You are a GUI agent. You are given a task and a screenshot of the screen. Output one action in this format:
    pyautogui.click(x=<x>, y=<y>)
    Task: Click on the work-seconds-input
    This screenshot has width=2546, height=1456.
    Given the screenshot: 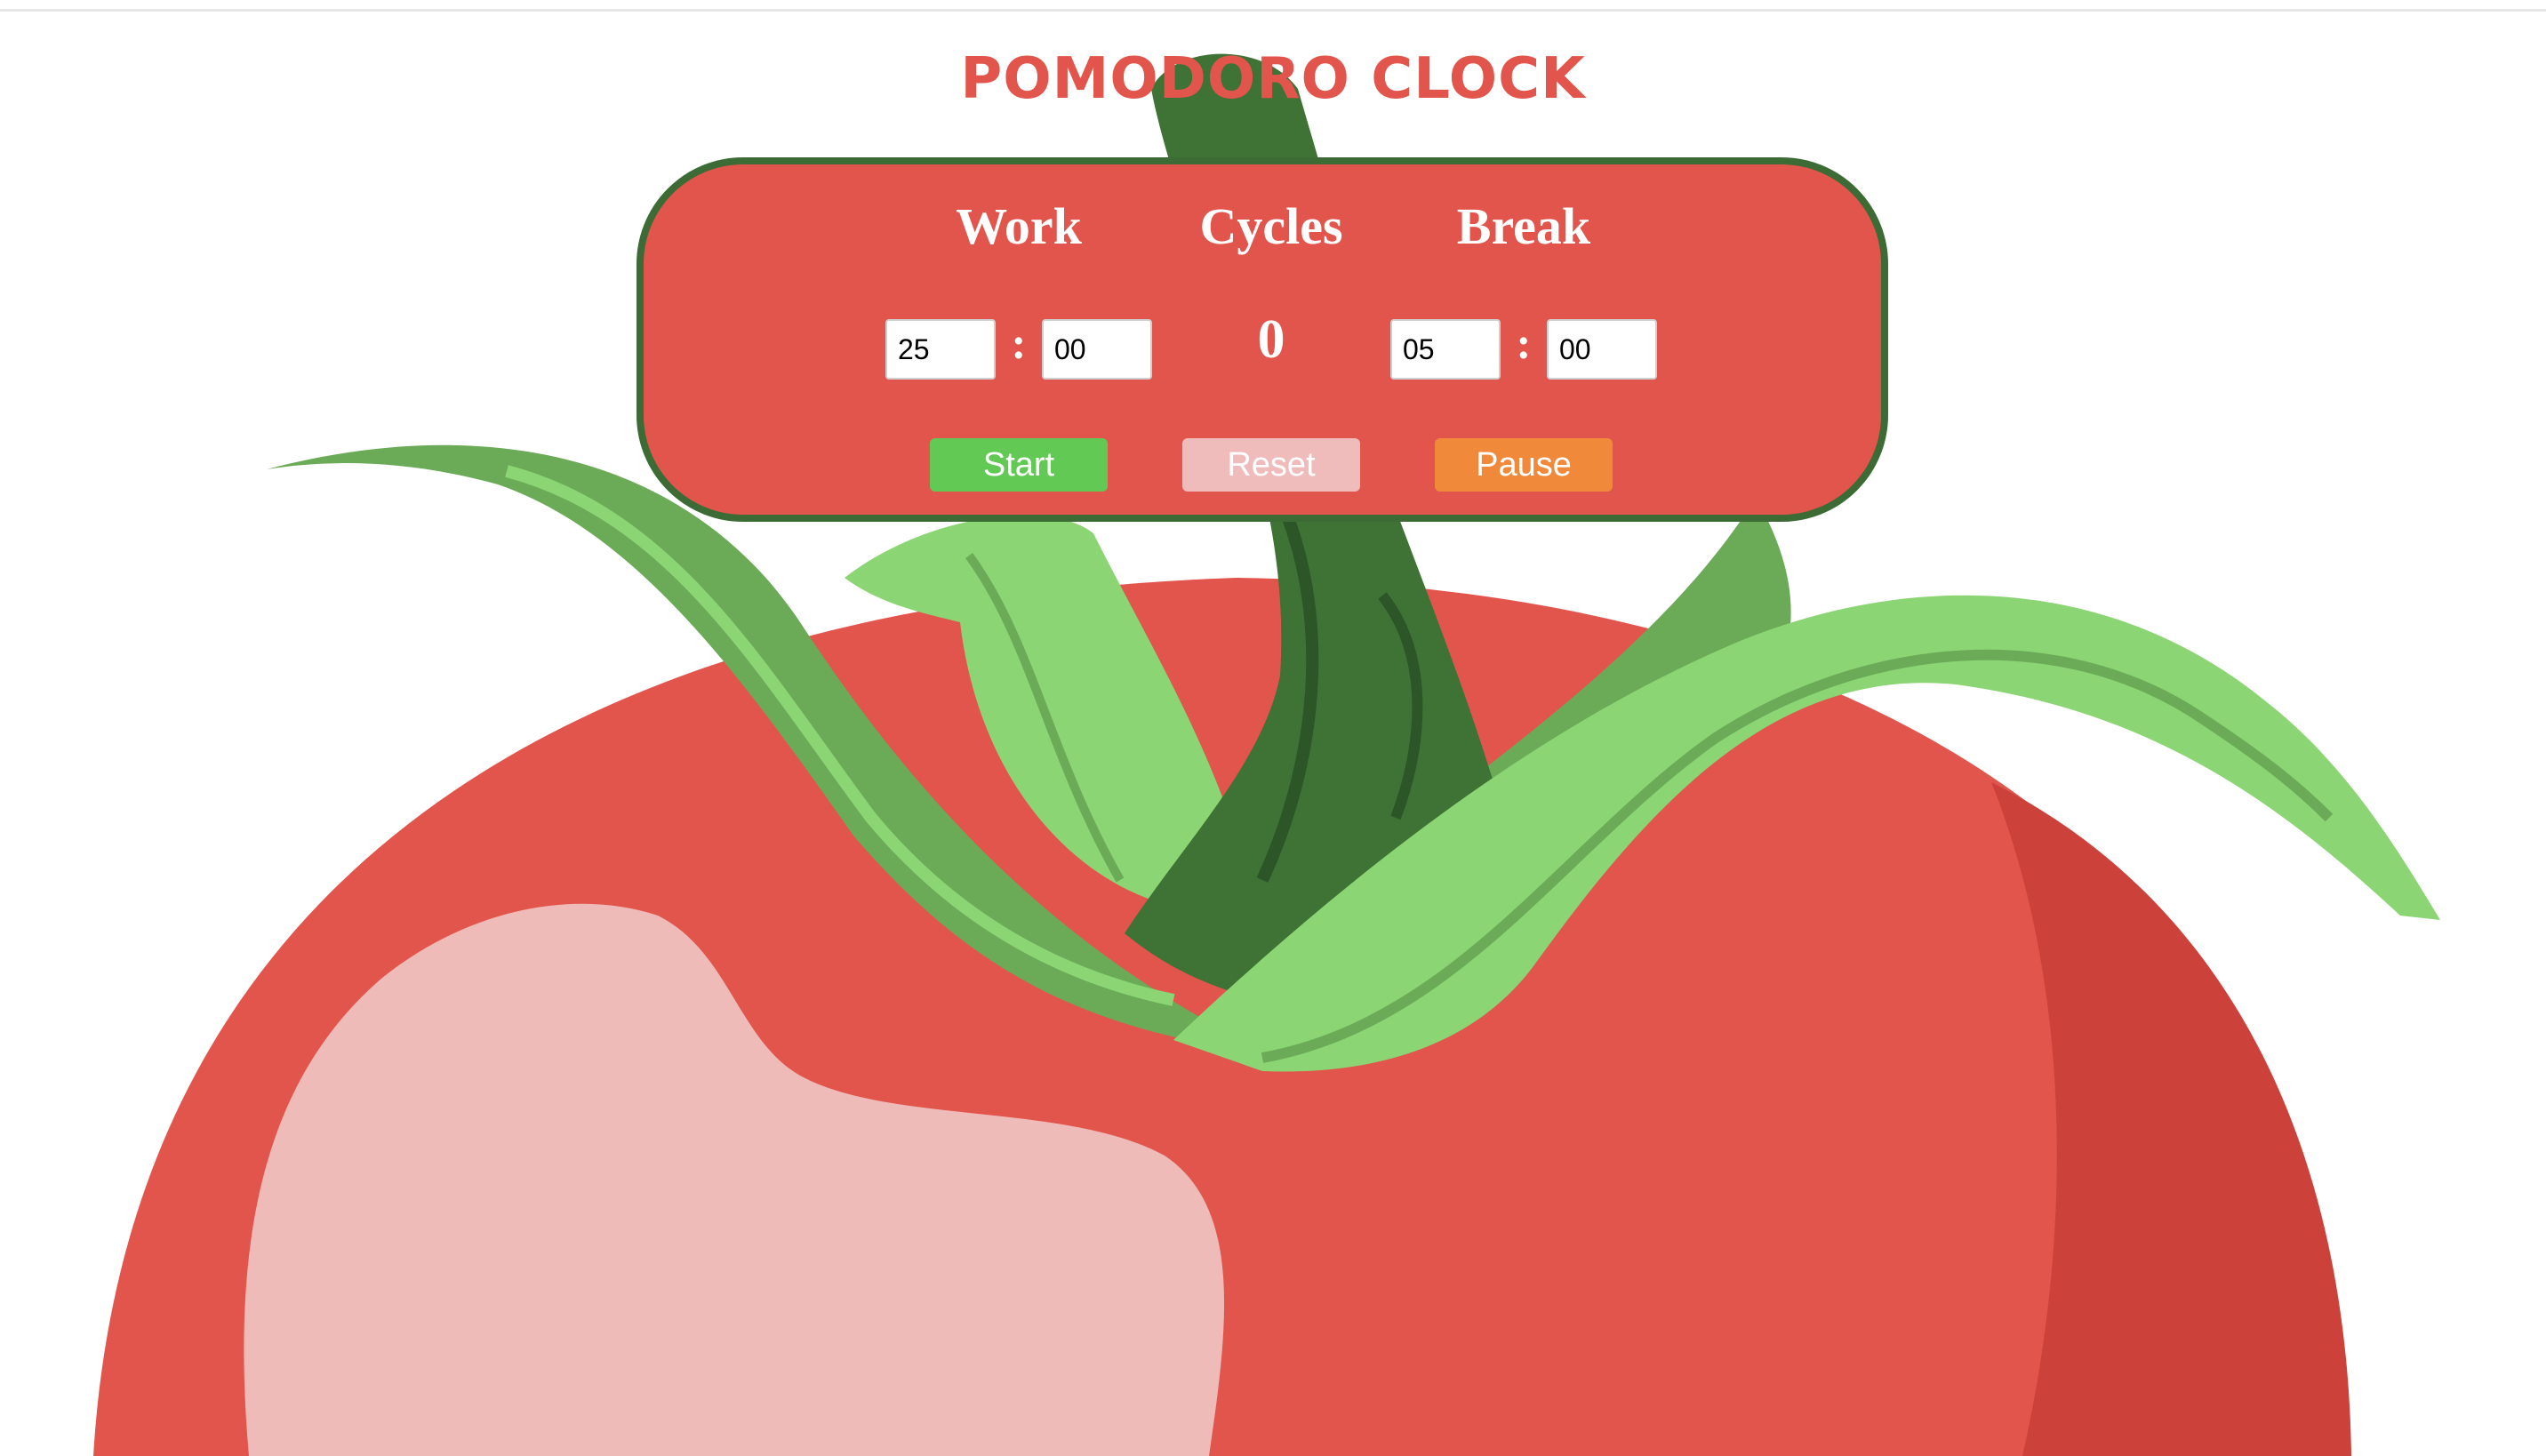 What is the action you would take?
    pyautogui.click(x=1097, y=349)
    